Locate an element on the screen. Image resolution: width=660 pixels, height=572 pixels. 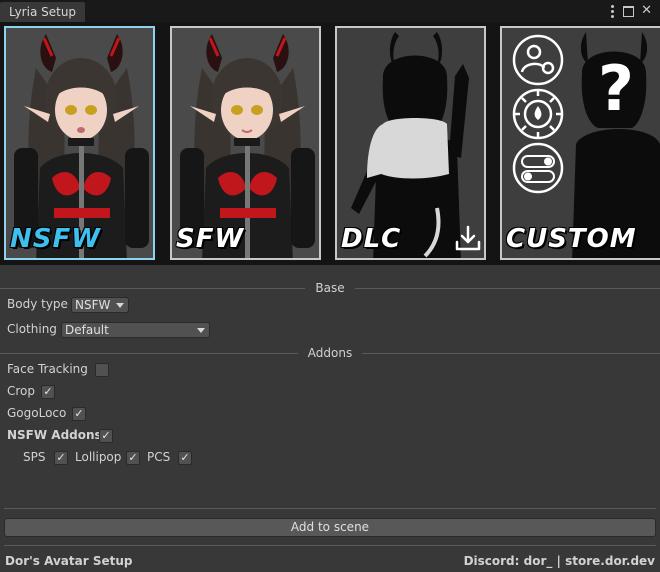
clothing-label: Clothing is located at coordinates (32, 329).